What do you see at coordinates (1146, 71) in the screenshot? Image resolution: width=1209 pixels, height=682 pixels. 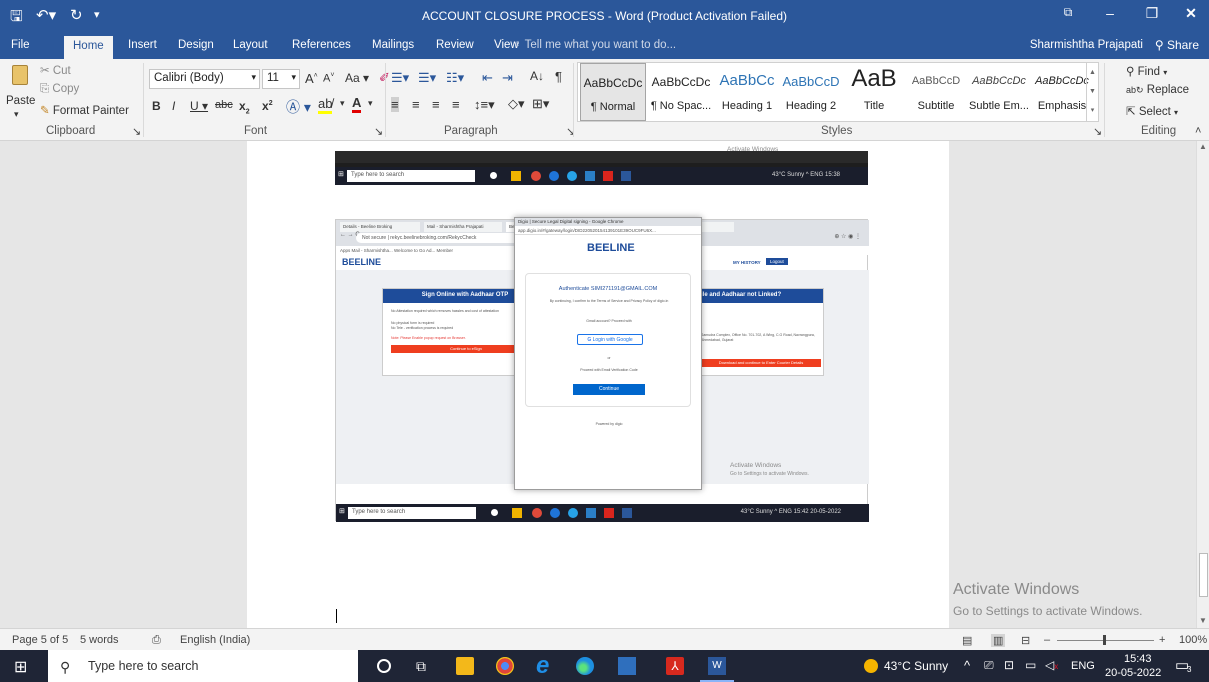 I see `find-button: ⚲ Find ▾` at bounding box center [1146, 71].